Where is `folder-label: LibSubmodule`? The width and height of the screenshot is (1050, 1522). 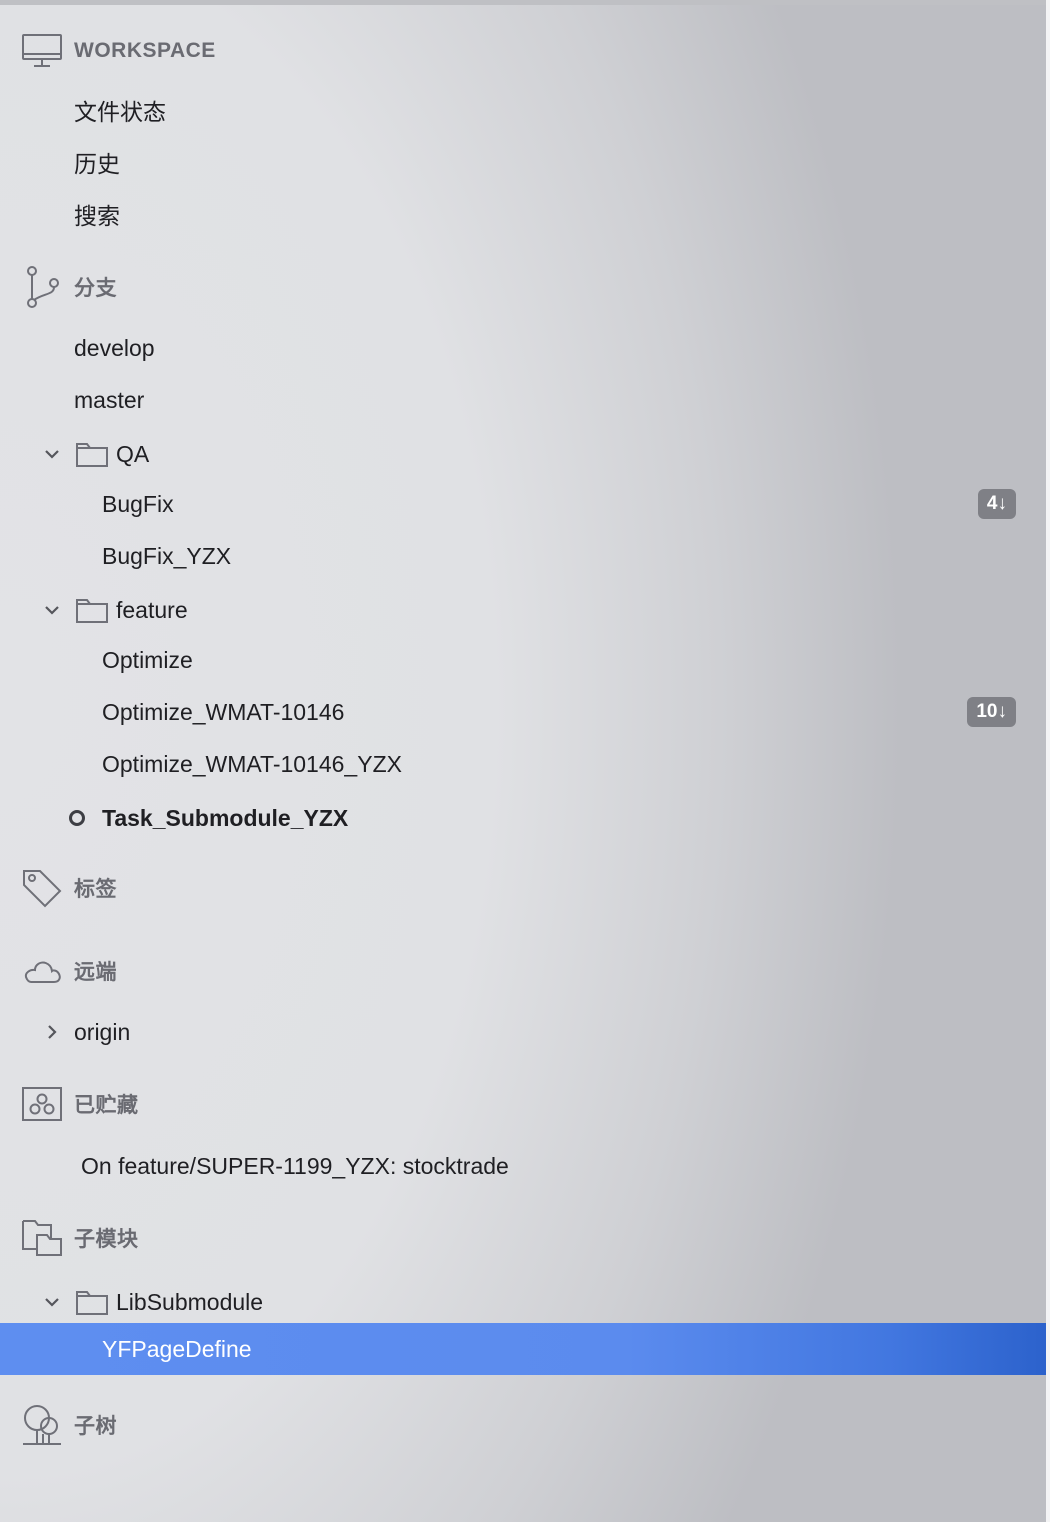
folder-label: LibSubmodule is located at coordinates (190, 1301).